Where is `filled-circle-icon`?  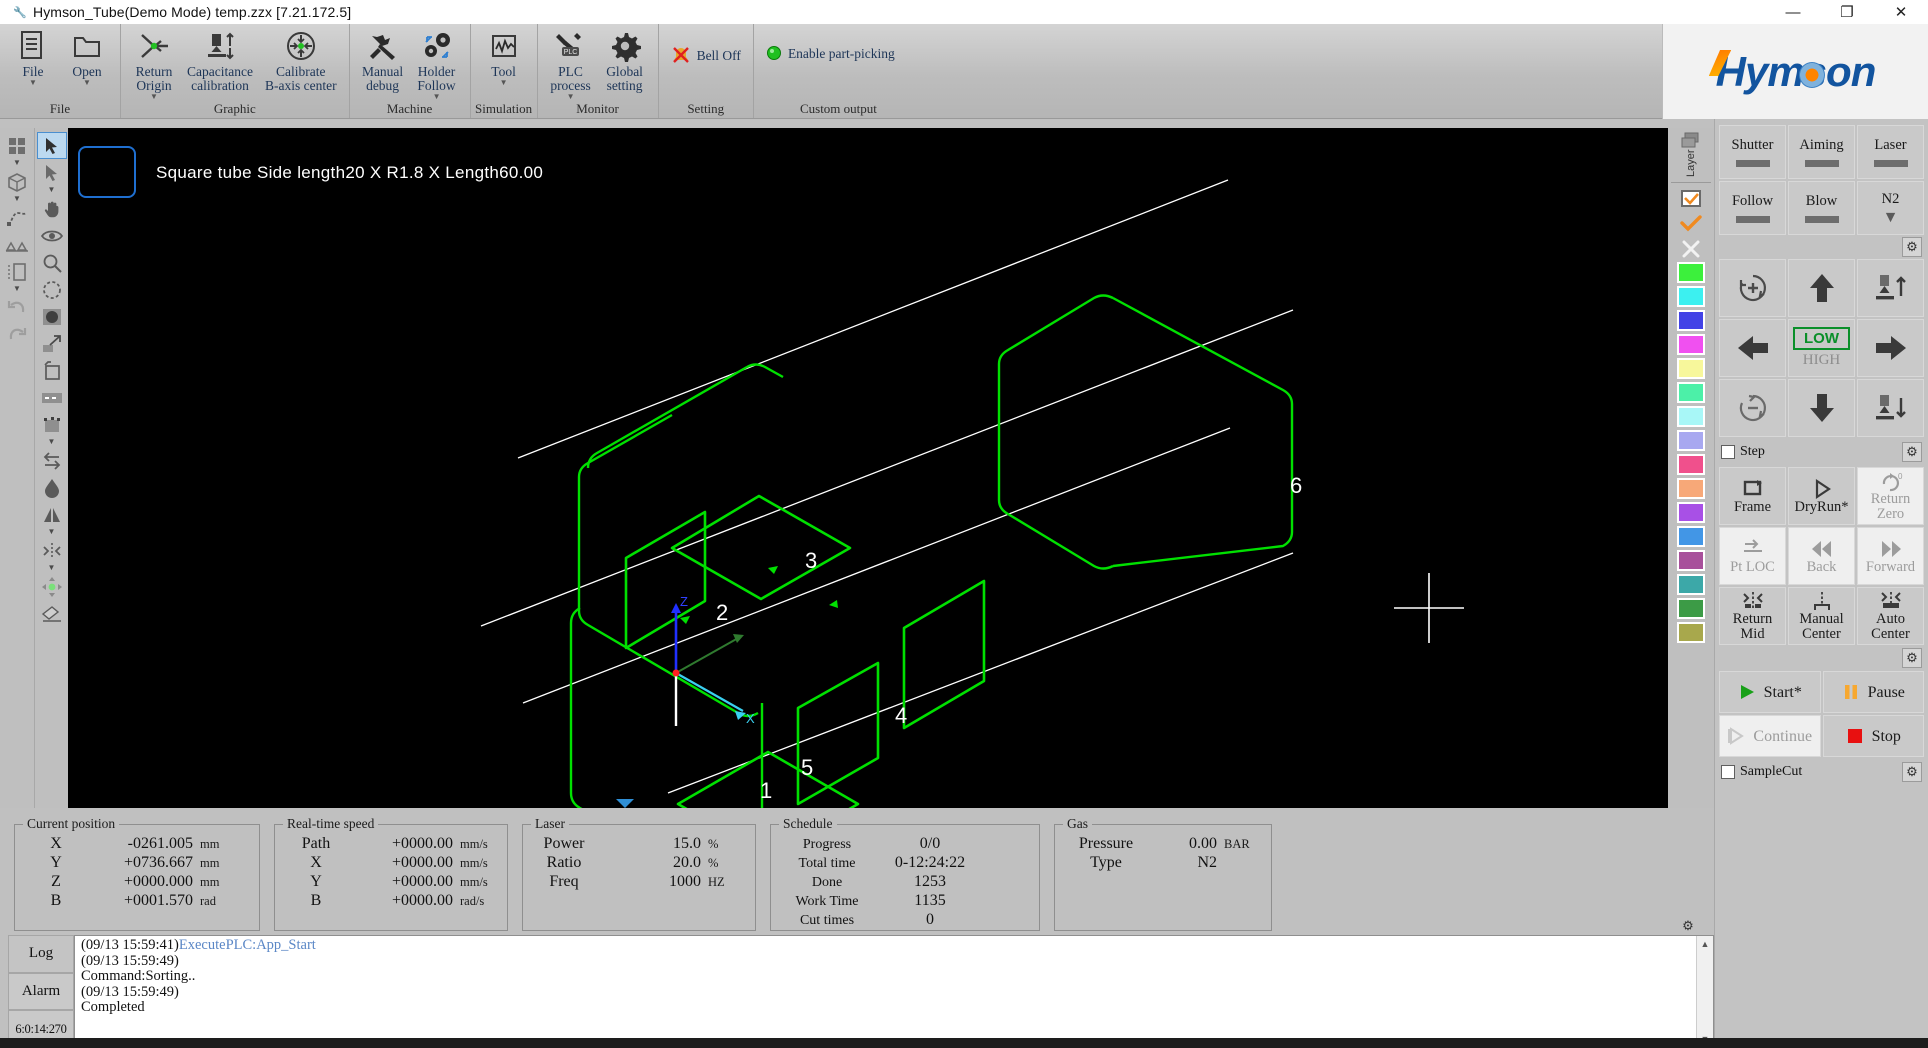
filled-circle-icon is located at coordinates (52, 316).